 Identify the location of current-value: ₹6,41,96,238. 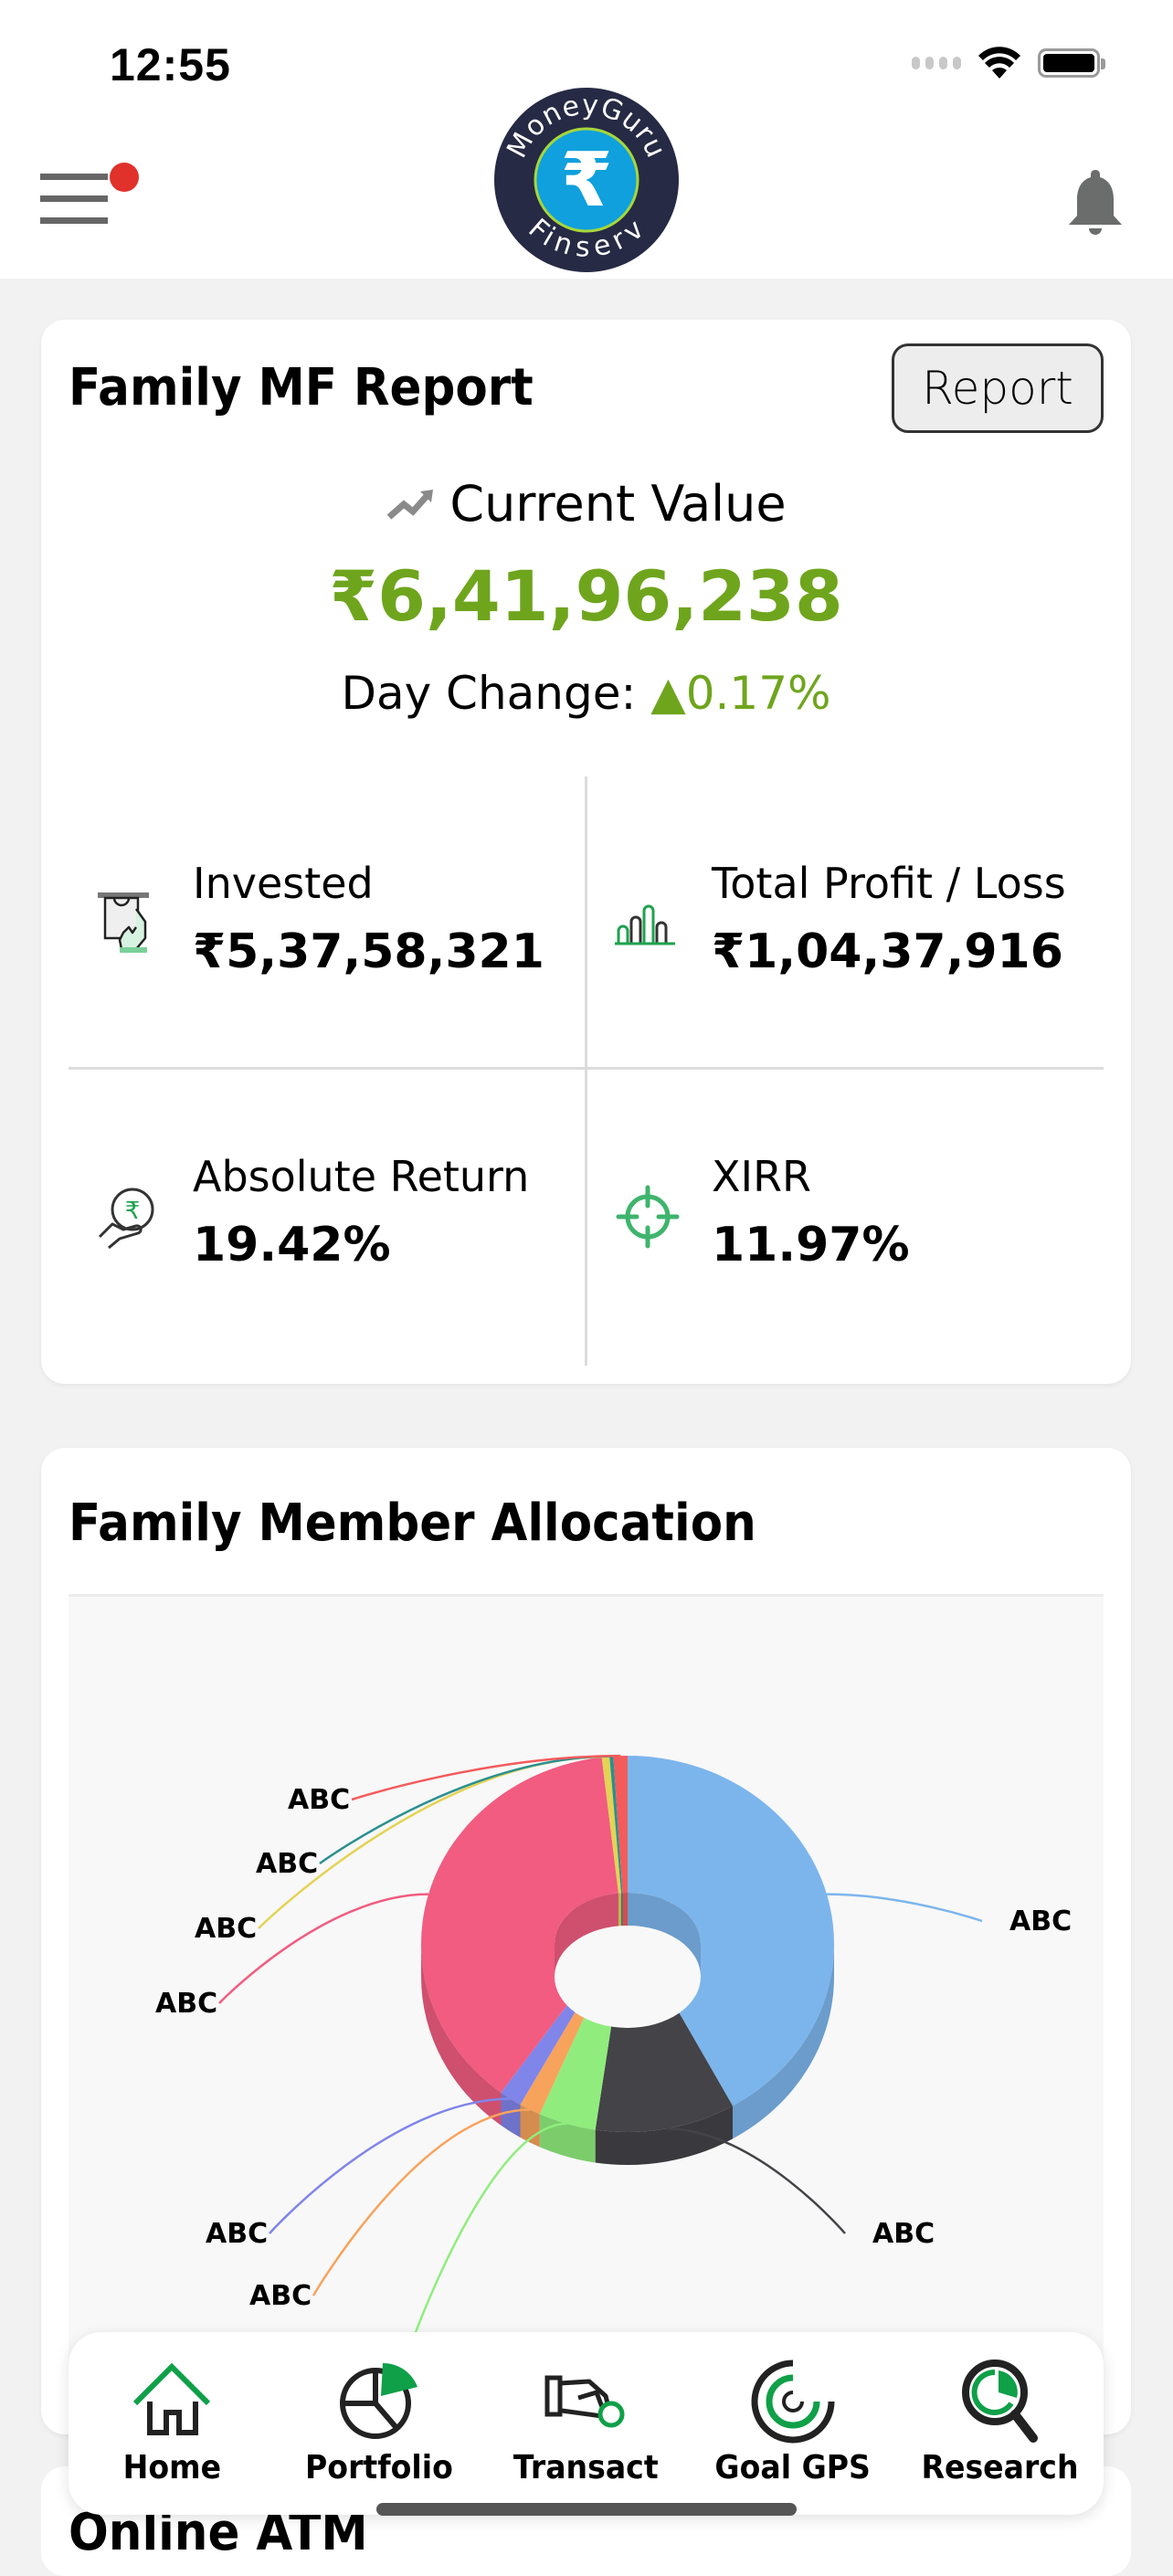
(586, 596).